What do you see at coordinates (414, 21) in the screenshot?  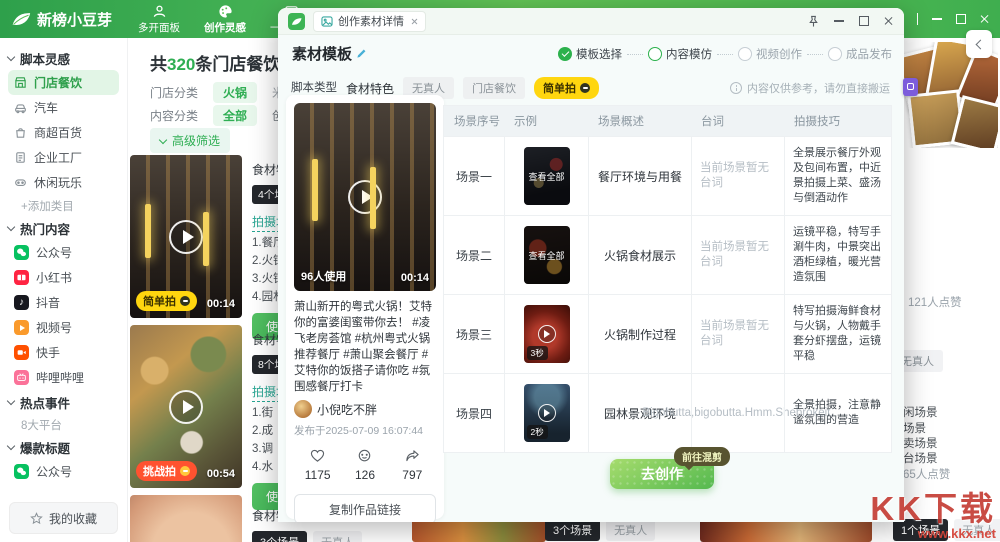 I see `tab-close-icon` at bounding box center [414, 21].